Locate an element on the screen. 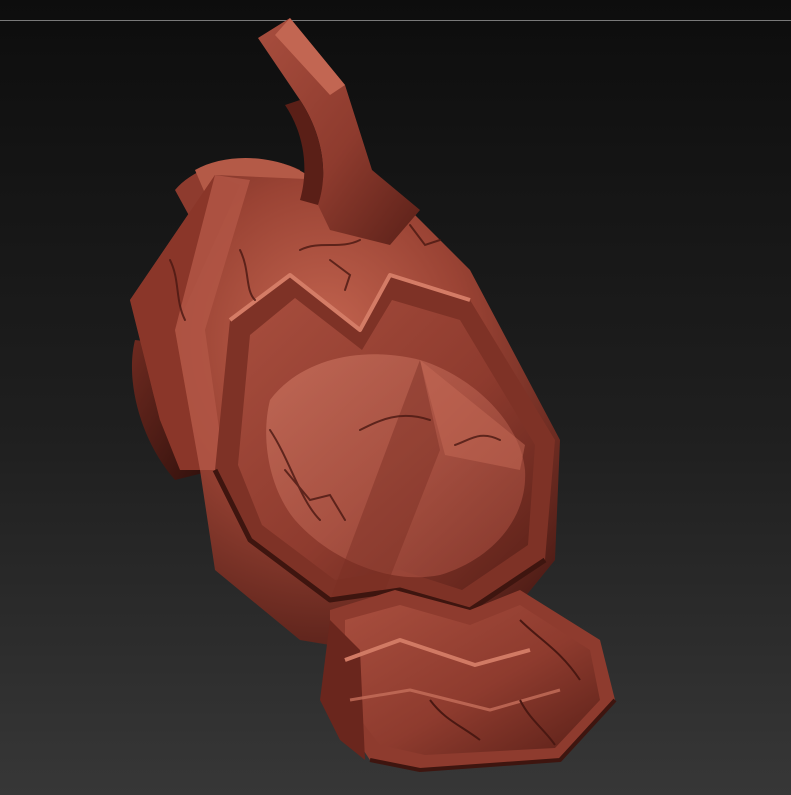 Image resolution: width=791 pixels, height=795 pixels. hand-plates is located at coordinates (468, 681).